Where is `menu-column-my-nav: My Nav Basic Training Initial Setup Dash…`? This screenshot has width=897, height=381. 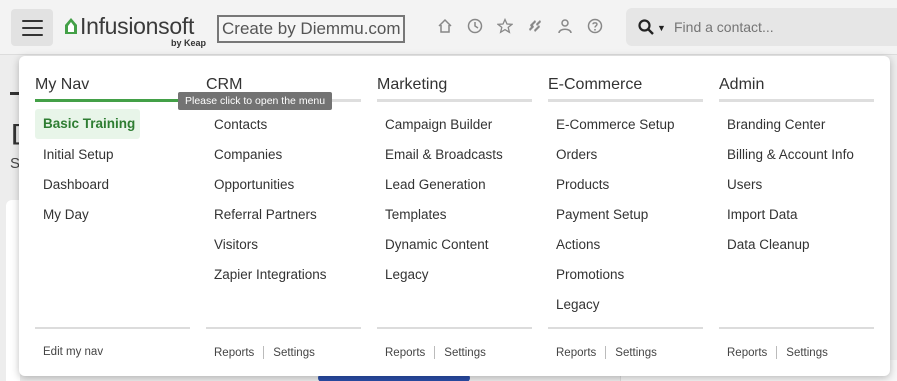
menu-column-my-nav: My Nav Basic Training Initial Setup Dash… is located at coordinates (112, 216).